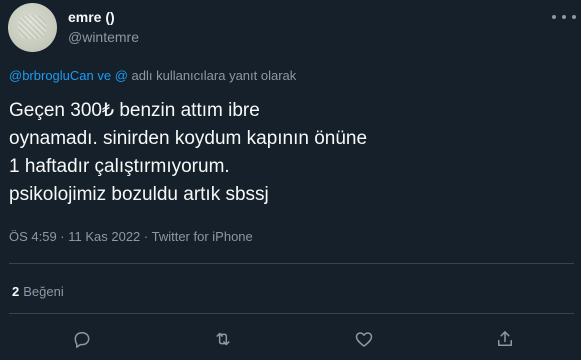 Image resolution: width=581 pixels, height=360 pixels. What do you see at coordinates (134, 110) in the screenshot?
I see `tweet-text-line: Geçen 300₺ benzin attım ibre` at bounding box center [134, 110].